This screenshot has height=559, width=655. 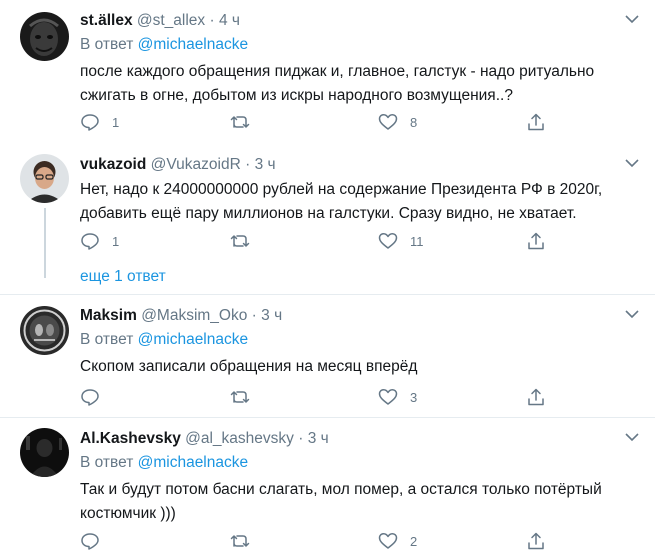 I want to click on thread-line, so click(x=45, y=243).